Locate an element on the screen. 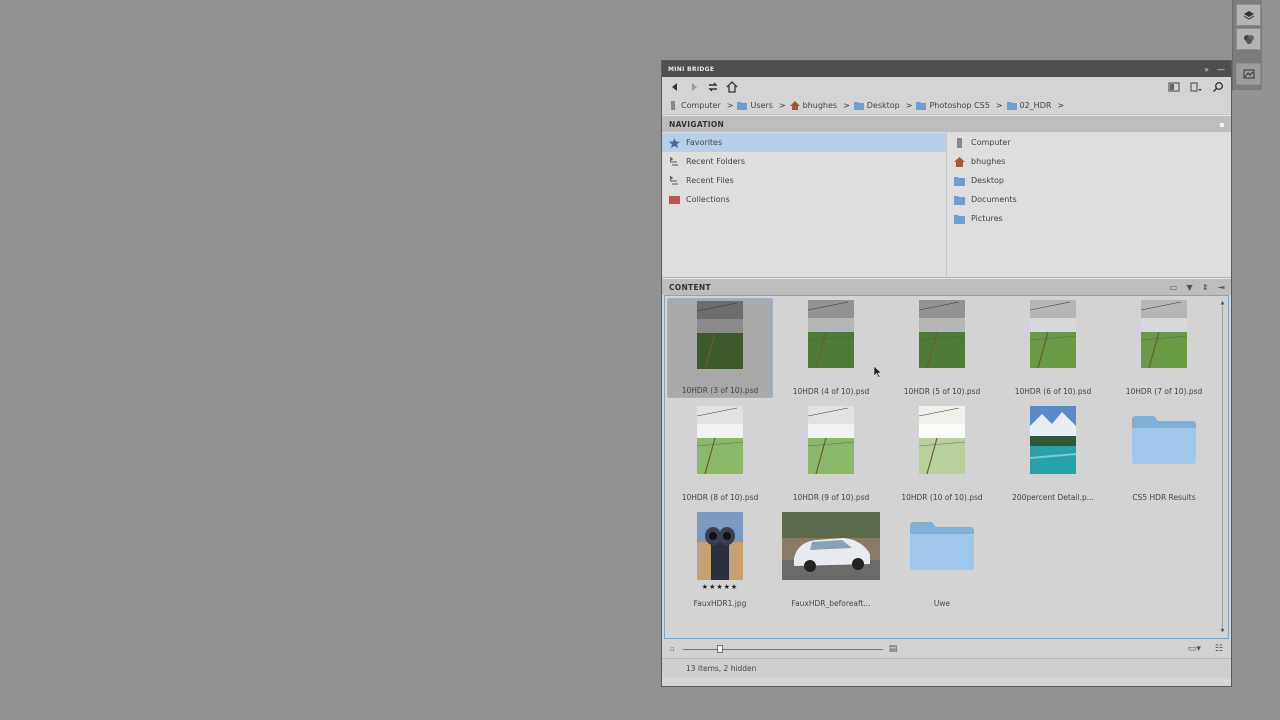 The image size is (1280, 720). zoom-in-icon: ▤ is located at coordinates (893, 649).